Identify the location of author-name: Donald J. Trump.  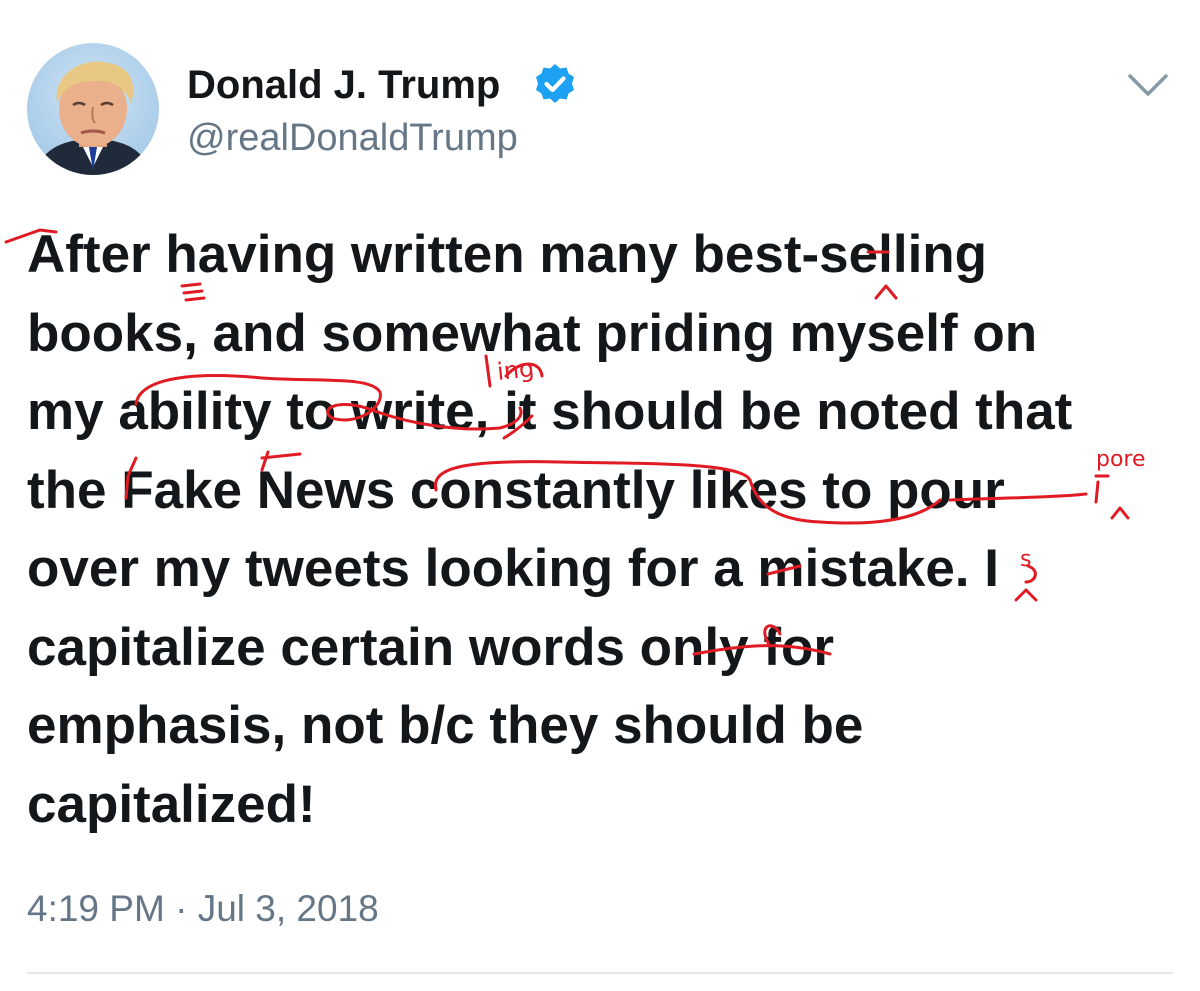
(343, 85).